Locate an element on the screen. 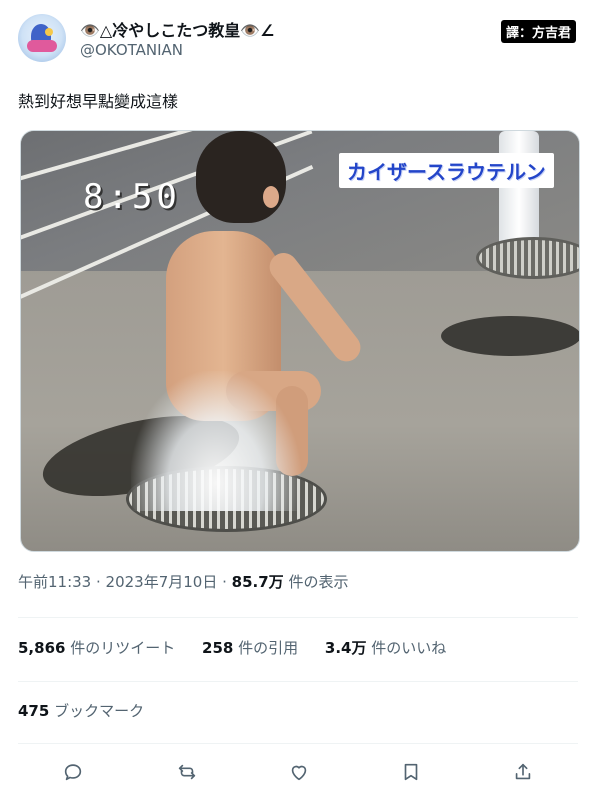 The image size is (598, 801). photo-drain-grate is located at coordinates (527, 258).